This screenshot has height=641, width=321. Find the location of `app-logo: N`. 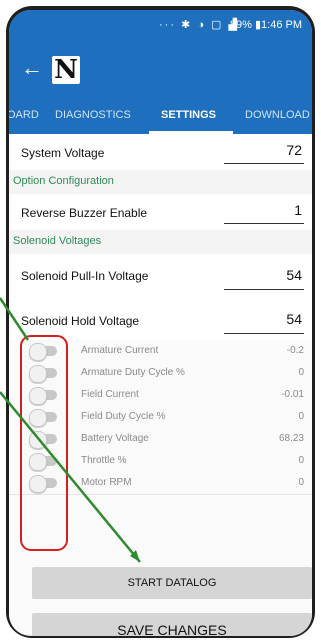

app-logo: N is located at coordinates (66, 70).